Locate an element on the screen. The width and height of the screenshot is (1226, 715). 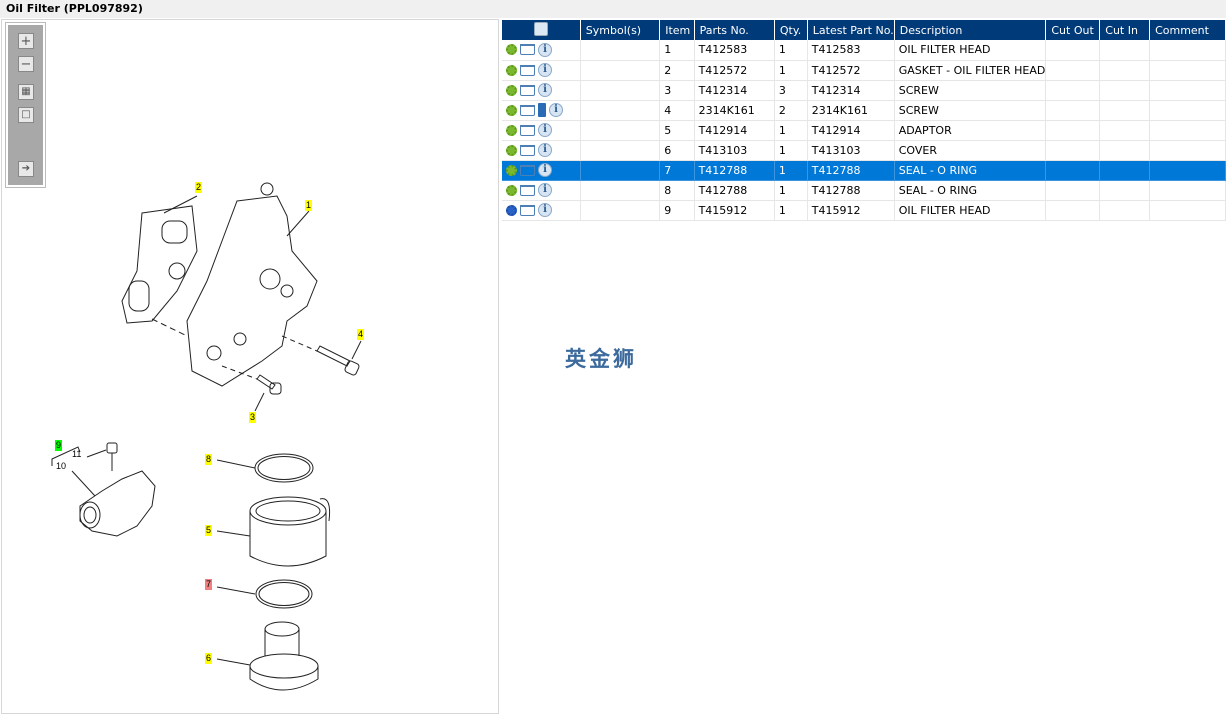
column-header-item: Item is located at coordinates (677, 30).